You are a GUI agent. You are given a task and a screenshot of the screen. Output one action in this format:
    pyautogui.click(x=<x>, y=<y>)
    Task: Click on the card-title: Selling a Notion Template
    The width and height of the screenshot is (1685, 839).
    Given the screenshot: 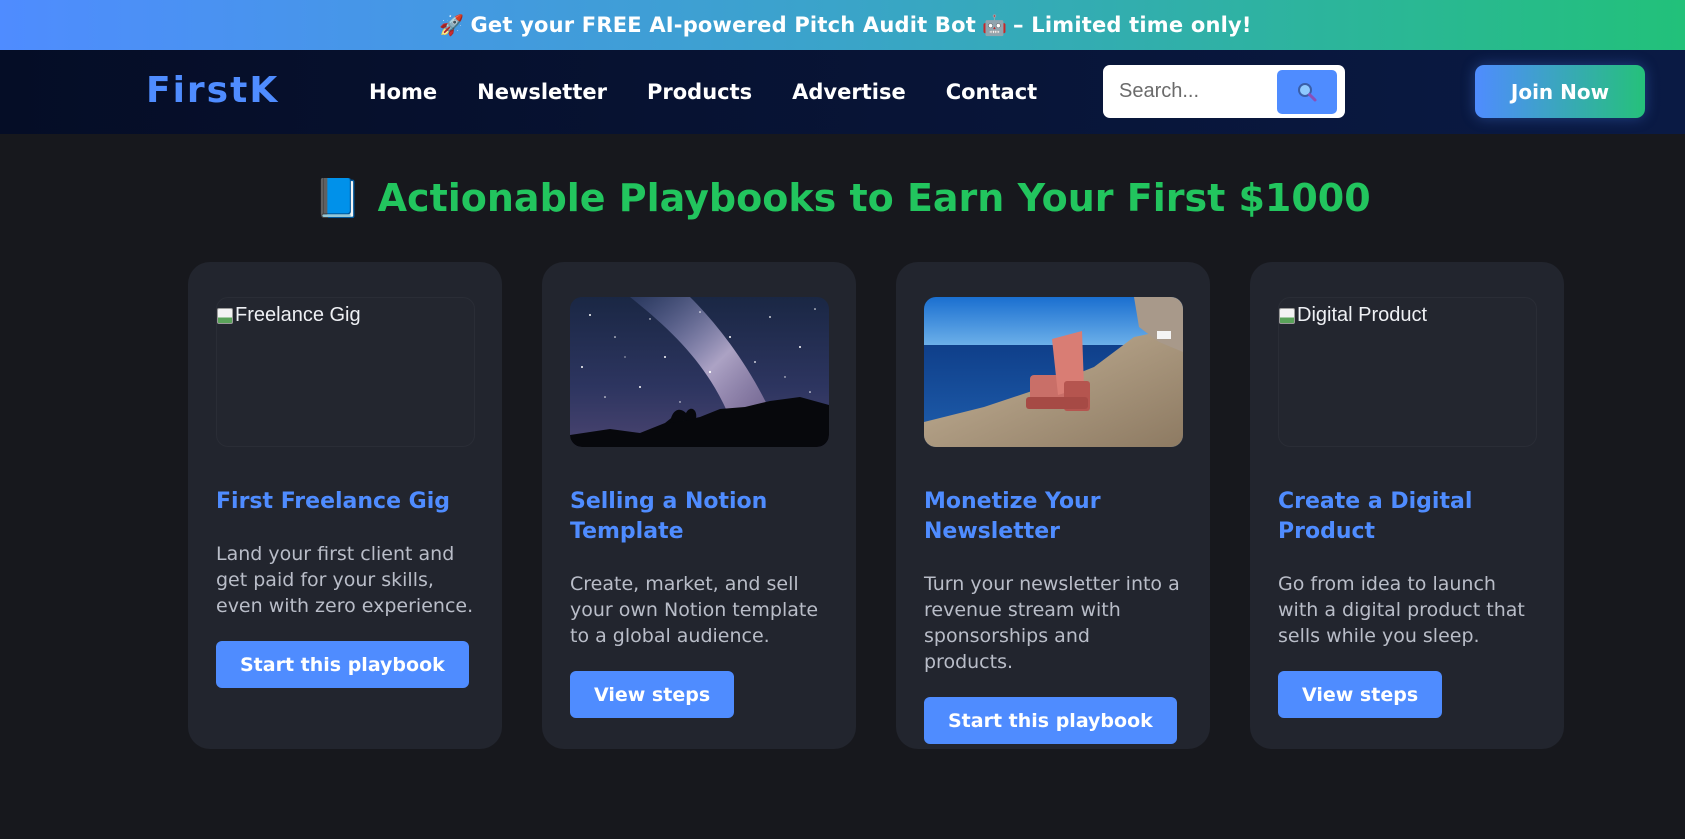 What is the action you would take?
    pyautogui.click(x=669, y=516)
    